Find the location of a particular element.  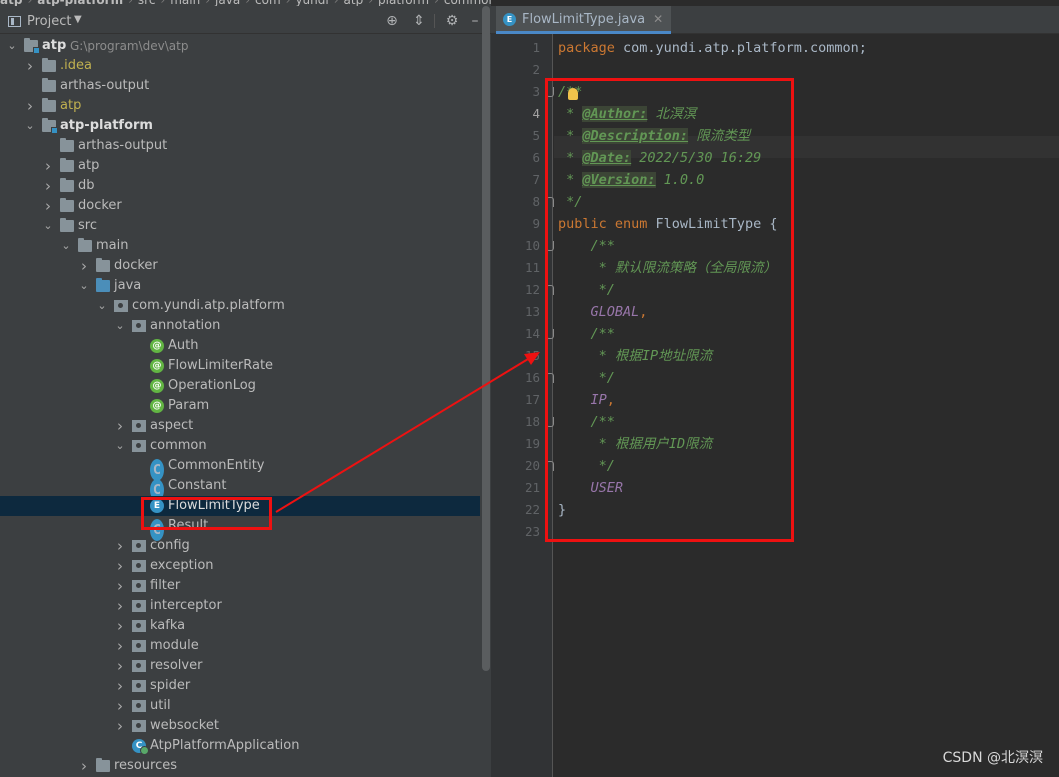

highlight-box-tree-item is located at coordinates (206, 513).